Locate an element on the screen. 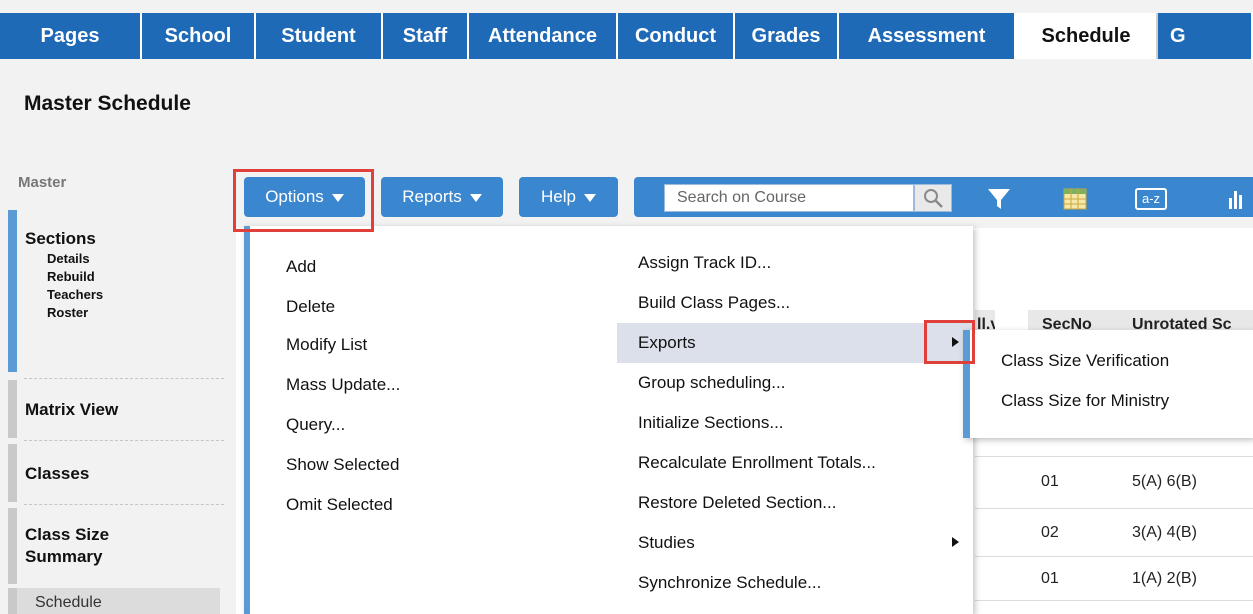 This screenshot has width=1253, height=614. tab-schedule: Schedule is located at coordinates (1087, 36).